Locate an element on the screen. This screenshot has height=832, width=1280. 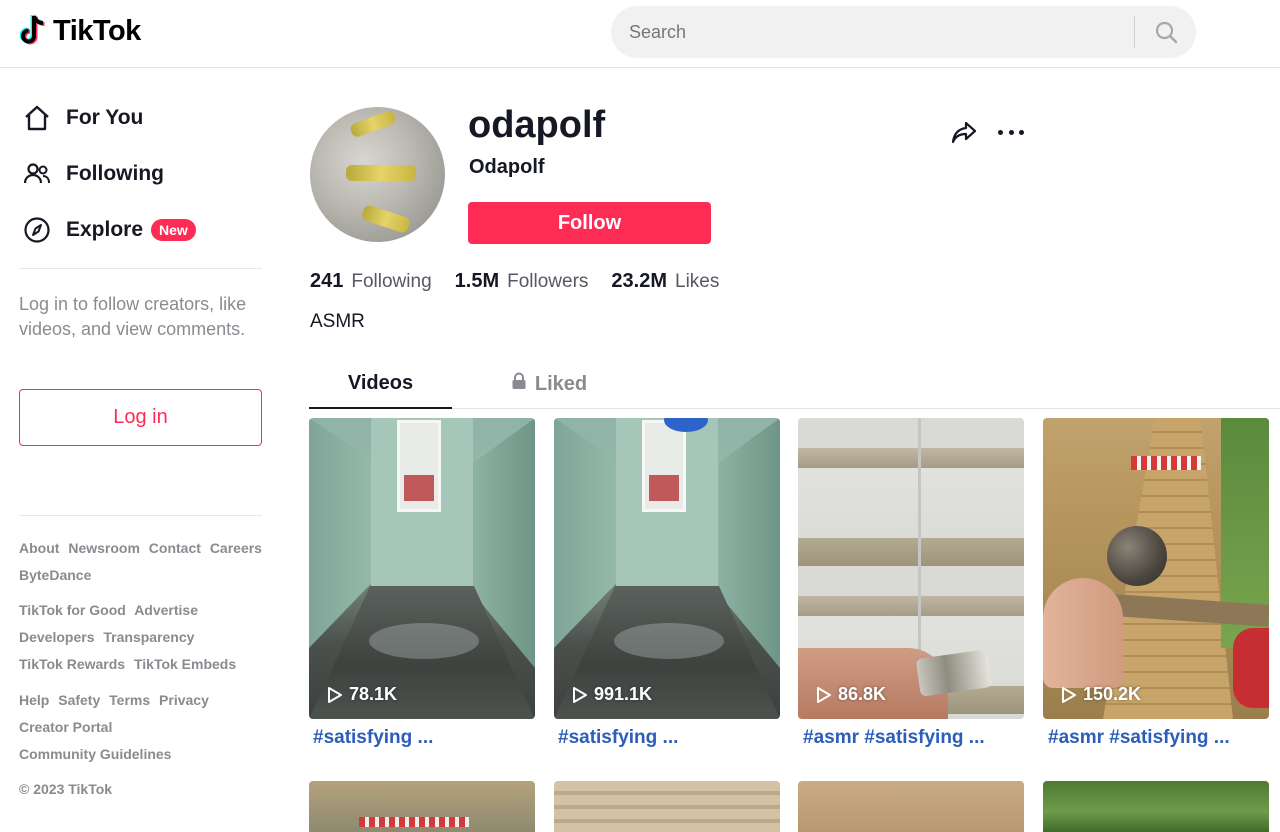
view-count: 150.2K is located at coordinates (1101, 694).